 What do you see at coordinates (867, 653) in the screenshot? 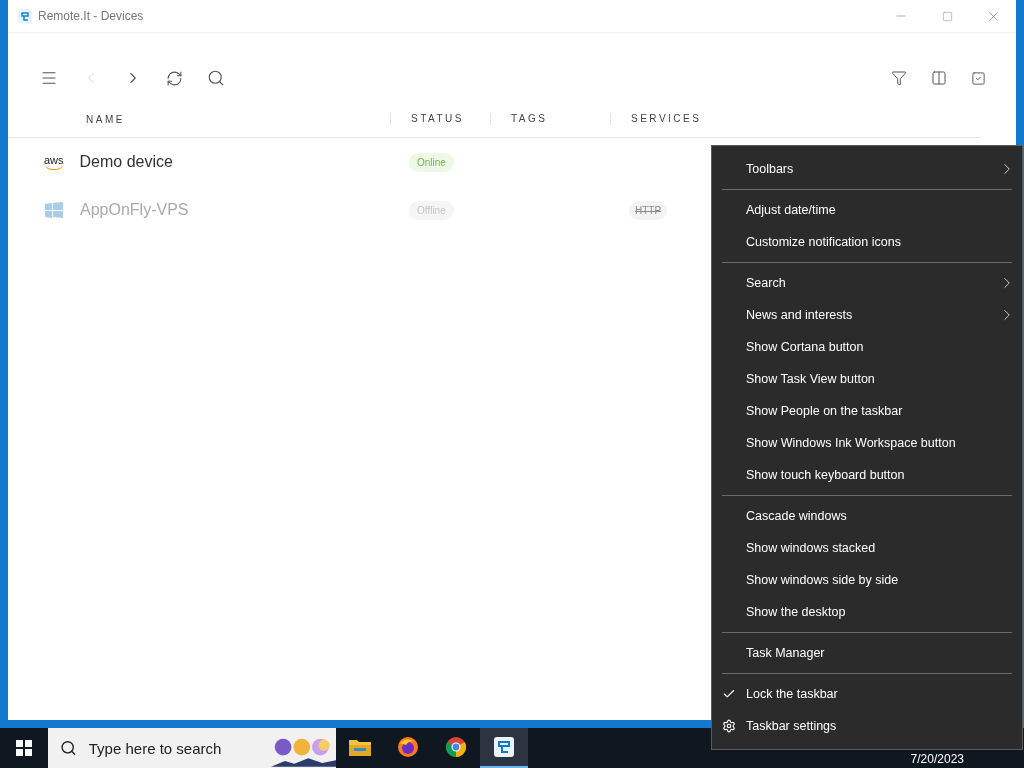
I see `menu-item: Task Manager` at bounding box center [867, 653].